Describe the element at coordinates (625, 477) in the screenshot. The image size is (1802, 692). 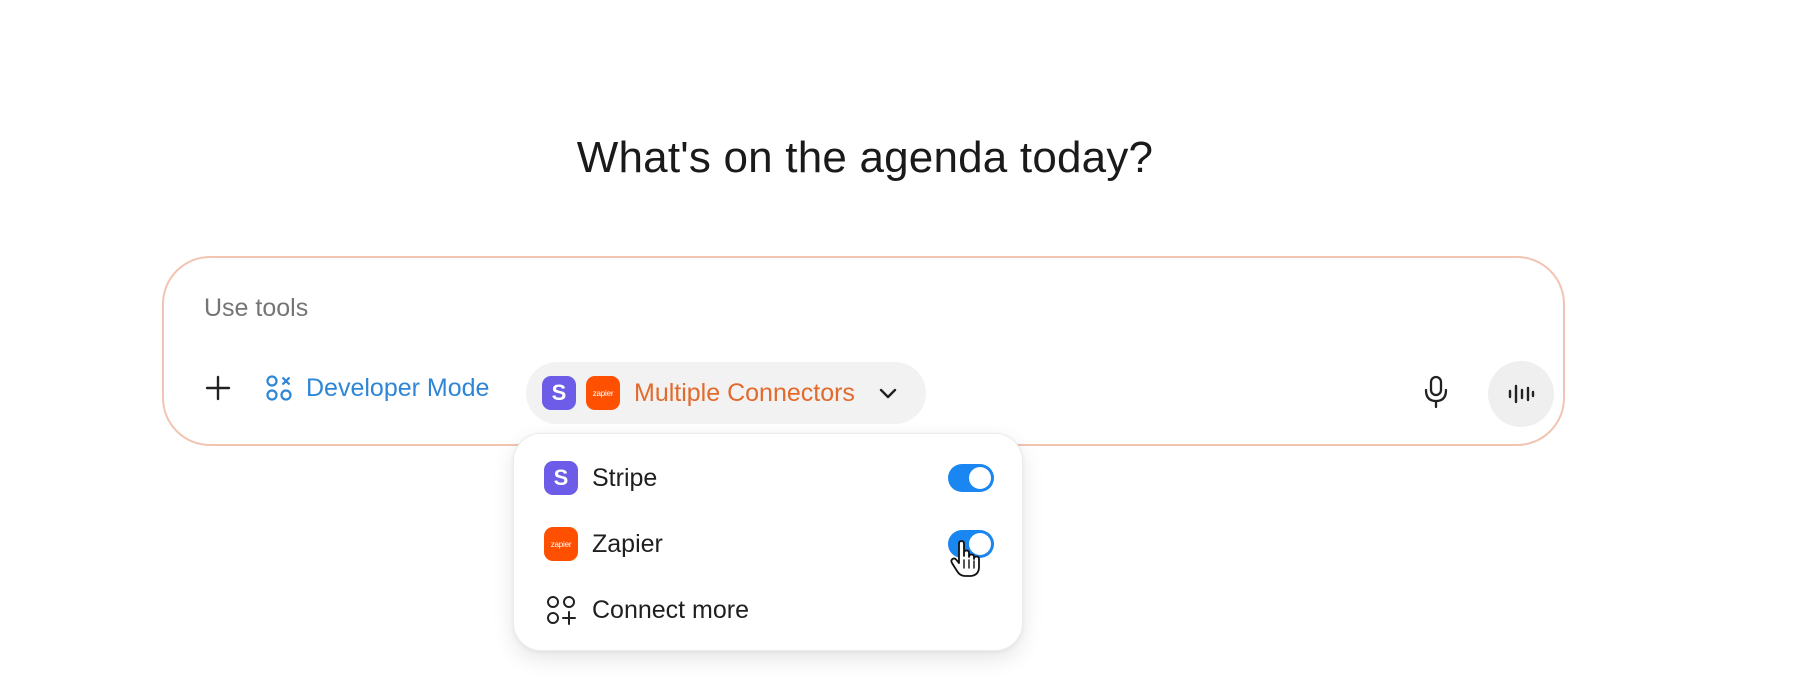
I see `menu-item-label: Stripe` at that location.